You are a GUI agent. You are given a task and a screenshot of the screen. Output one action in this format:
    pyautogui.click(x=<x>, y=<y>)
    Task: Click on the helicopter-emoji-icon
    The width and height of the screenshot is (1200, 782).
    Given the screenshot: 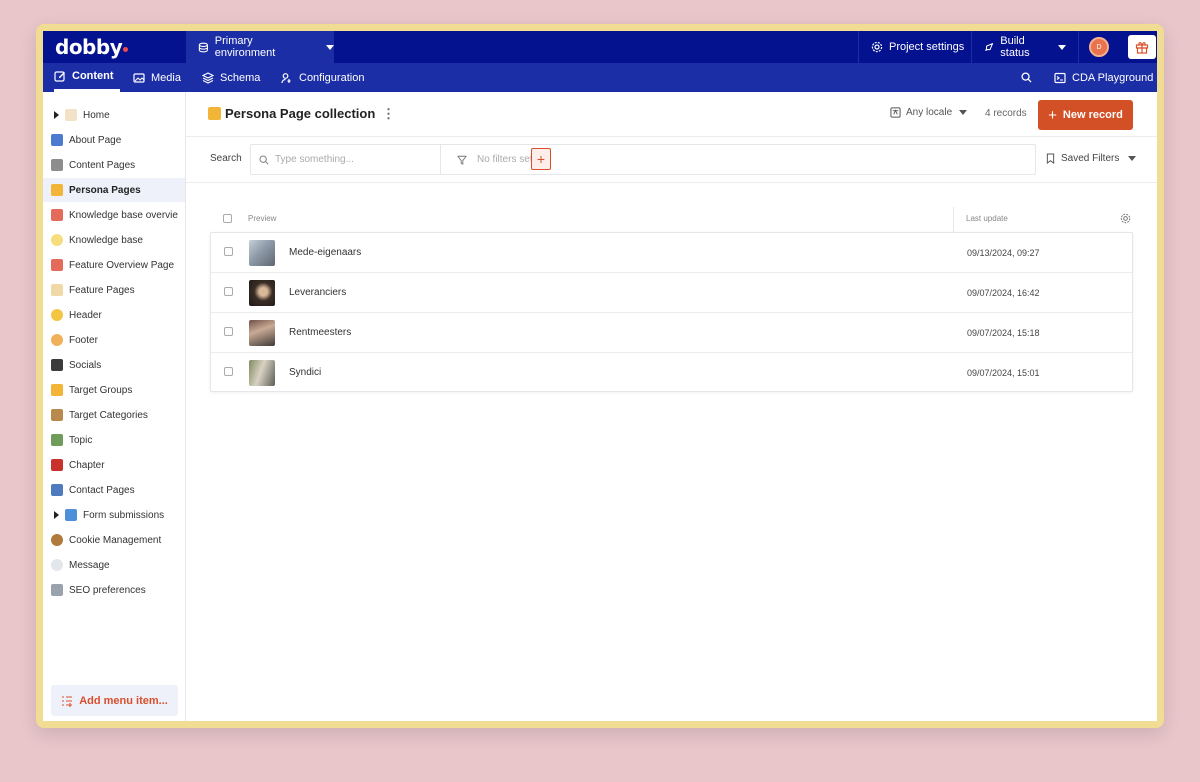 What is the action you would take?
    pyautogui.click(x=57, y=215)
    